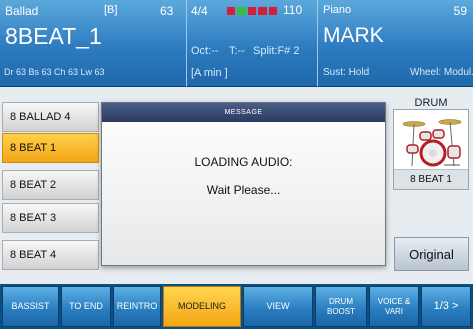 This screenshot has height=329, width=473. Describe the element at coordinates (431, 103) in the screenshot. I see `drum-panel-title: DRUM` at that location.